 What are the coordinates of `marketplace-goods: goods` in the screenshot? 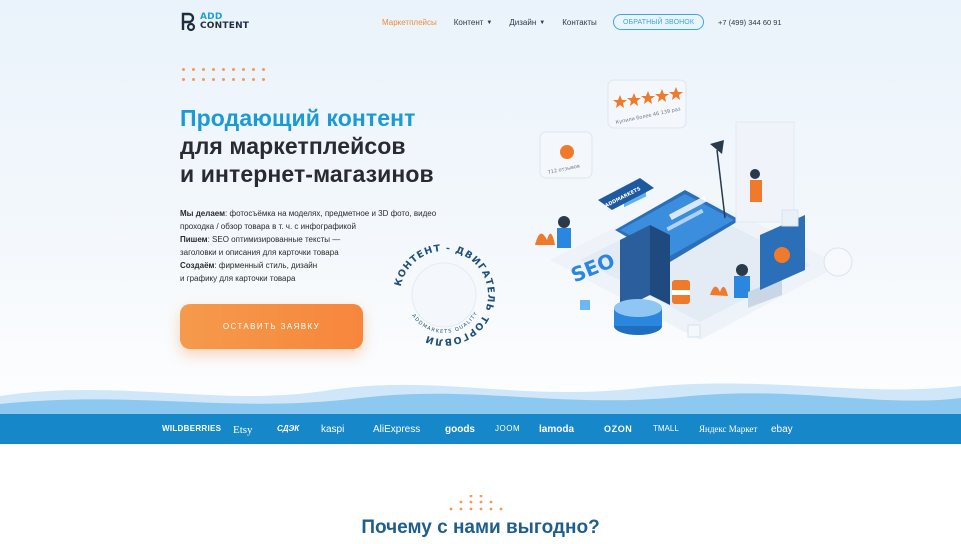 It's located at (460, 429).